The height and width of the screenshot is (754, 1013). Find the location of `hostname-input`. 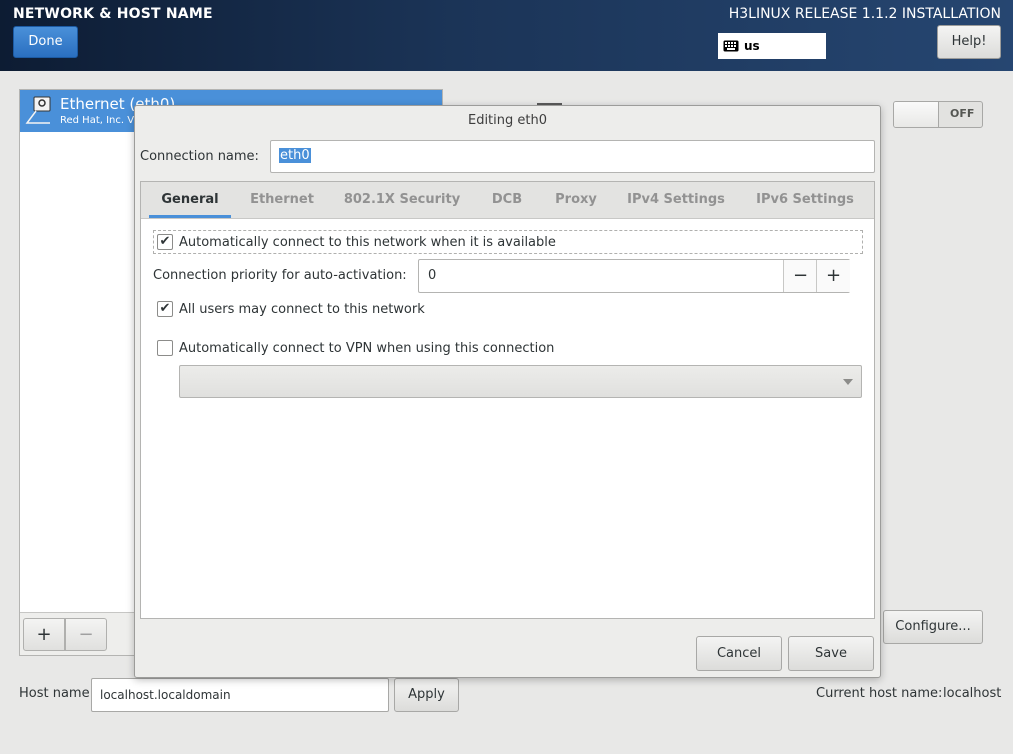

hostname-input is located at coordinates (240, 695).